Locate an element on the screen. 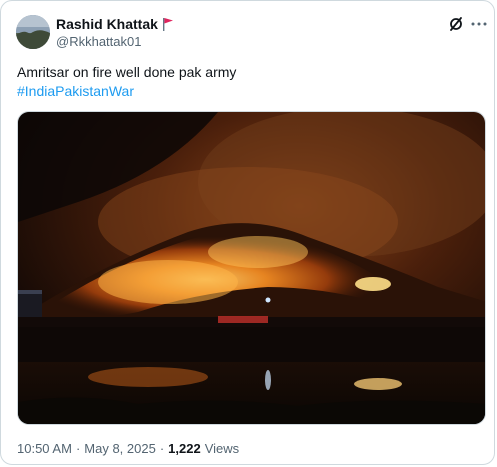  red-flag-icon is located at coordinates (167, 24).